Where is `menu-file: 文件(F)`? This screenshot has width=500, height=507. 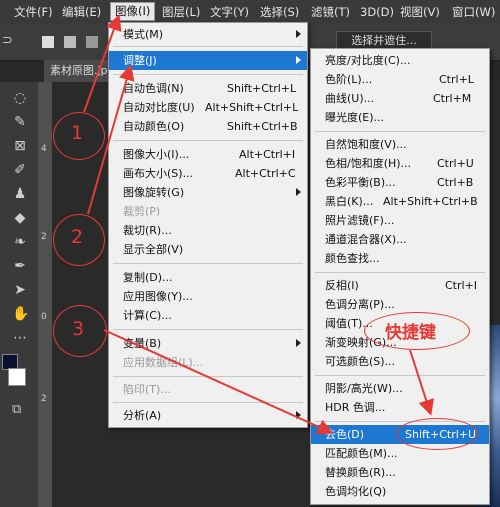
menu-file: 文件(F) is located at coordinates (33, 12).